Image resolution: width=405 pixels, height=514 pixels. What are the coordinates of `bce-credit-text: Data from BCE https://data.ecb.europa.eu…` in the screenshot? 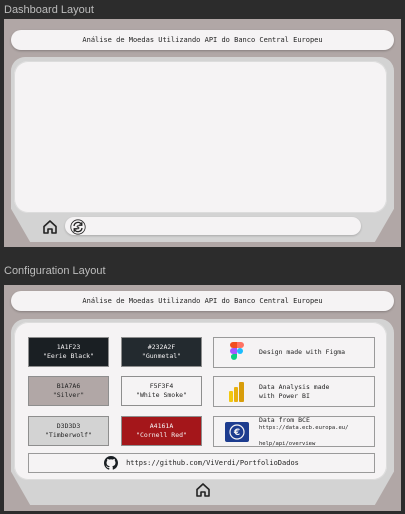 It's located at (304, 431).